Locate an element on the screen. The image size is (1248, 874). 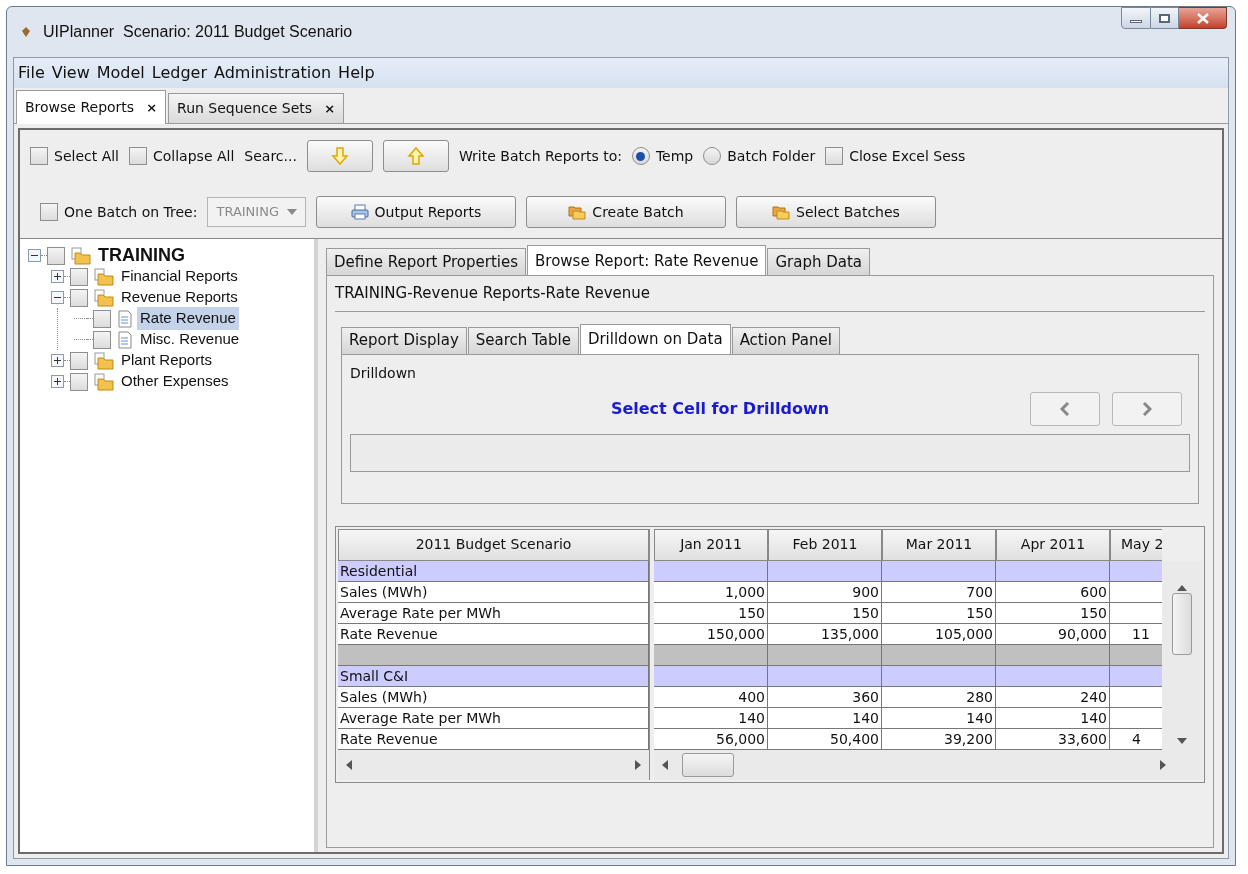
checkbox-label: Close Excel Sess is located at coordinates (907, 156).